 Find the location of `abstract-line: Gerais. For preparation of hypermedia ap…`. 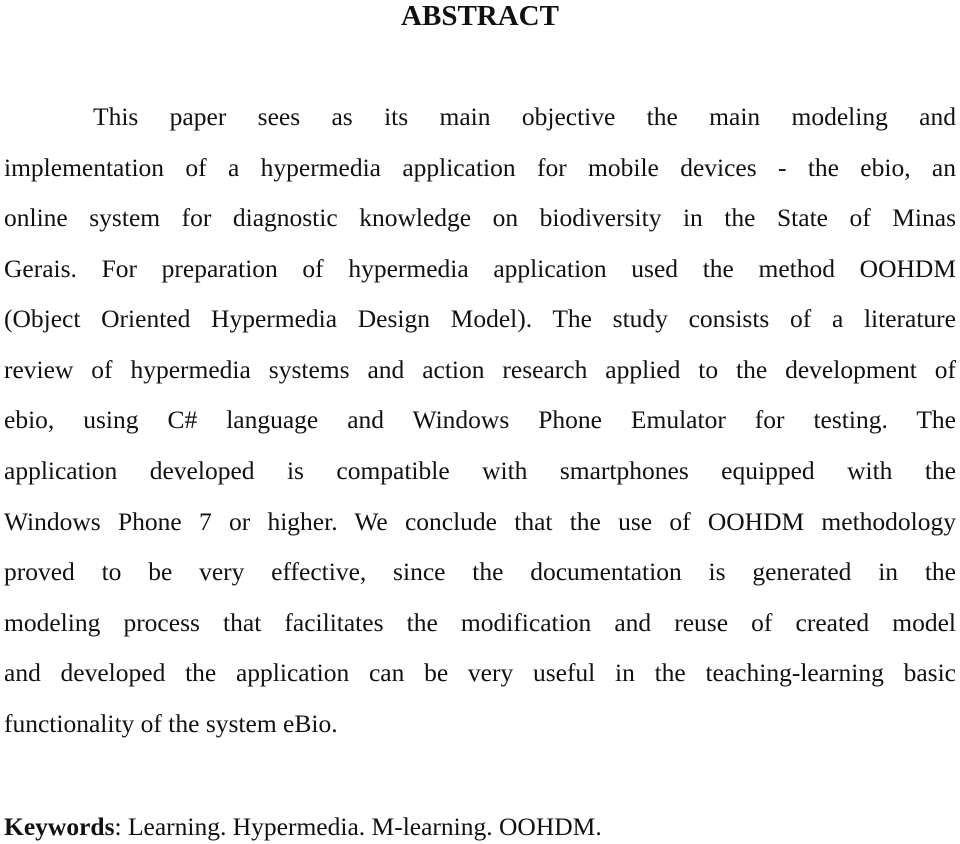

abstract-line: Gerais. For preparation of hypermedia ap… is located at coordinates (480, 268).